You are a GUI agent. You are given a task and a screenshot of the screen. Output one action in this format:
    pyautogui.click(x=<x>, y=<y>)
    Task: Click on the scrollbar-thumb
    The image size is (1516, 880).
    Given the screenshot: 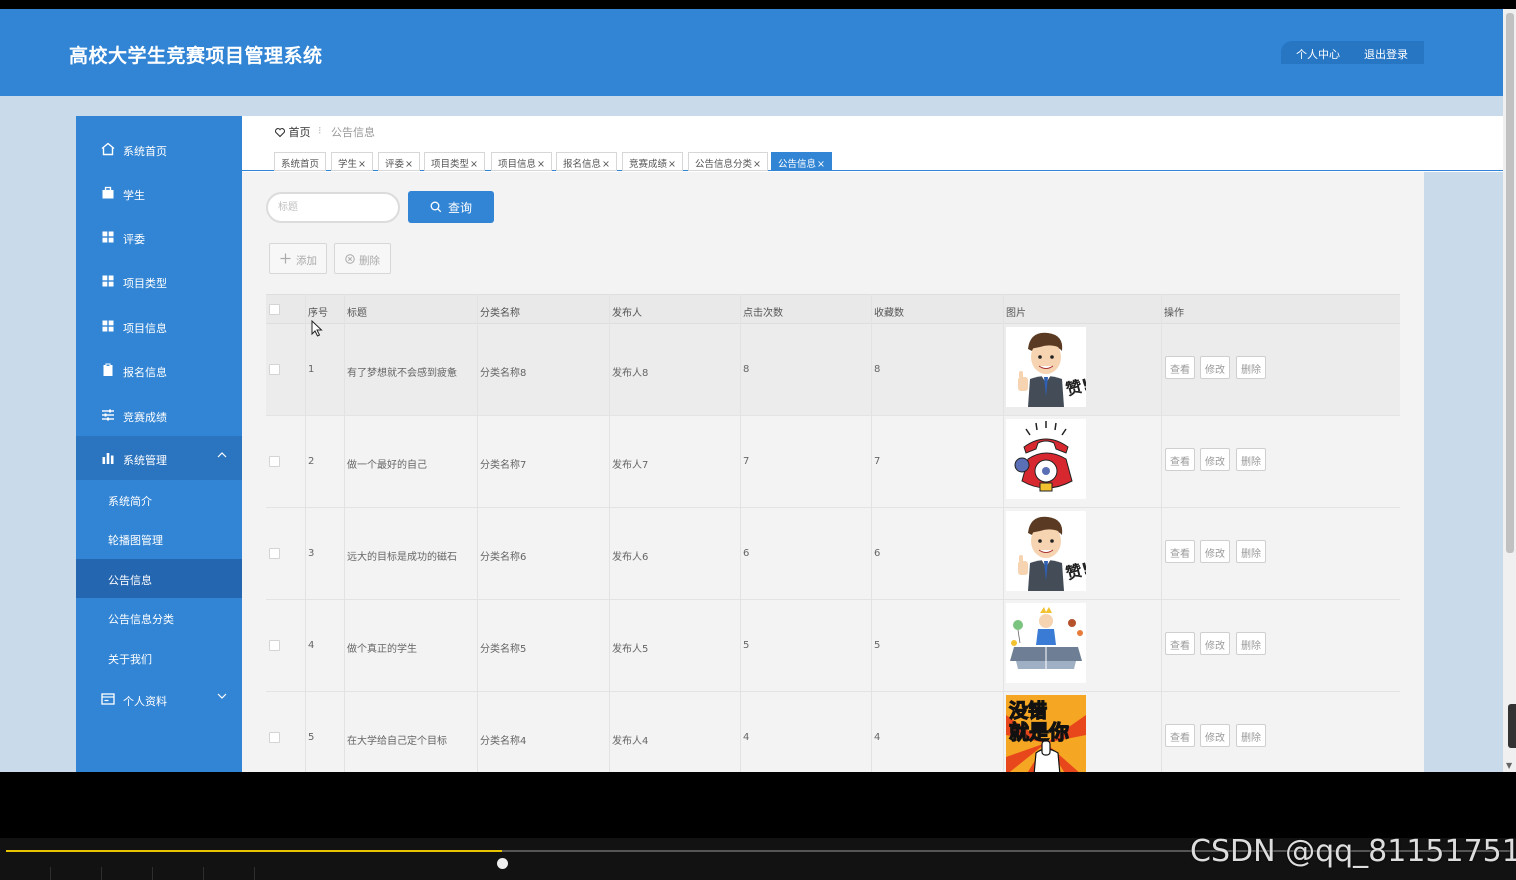 What is the action you would take?
    pyautogui.click(x=1510, y=283)
    